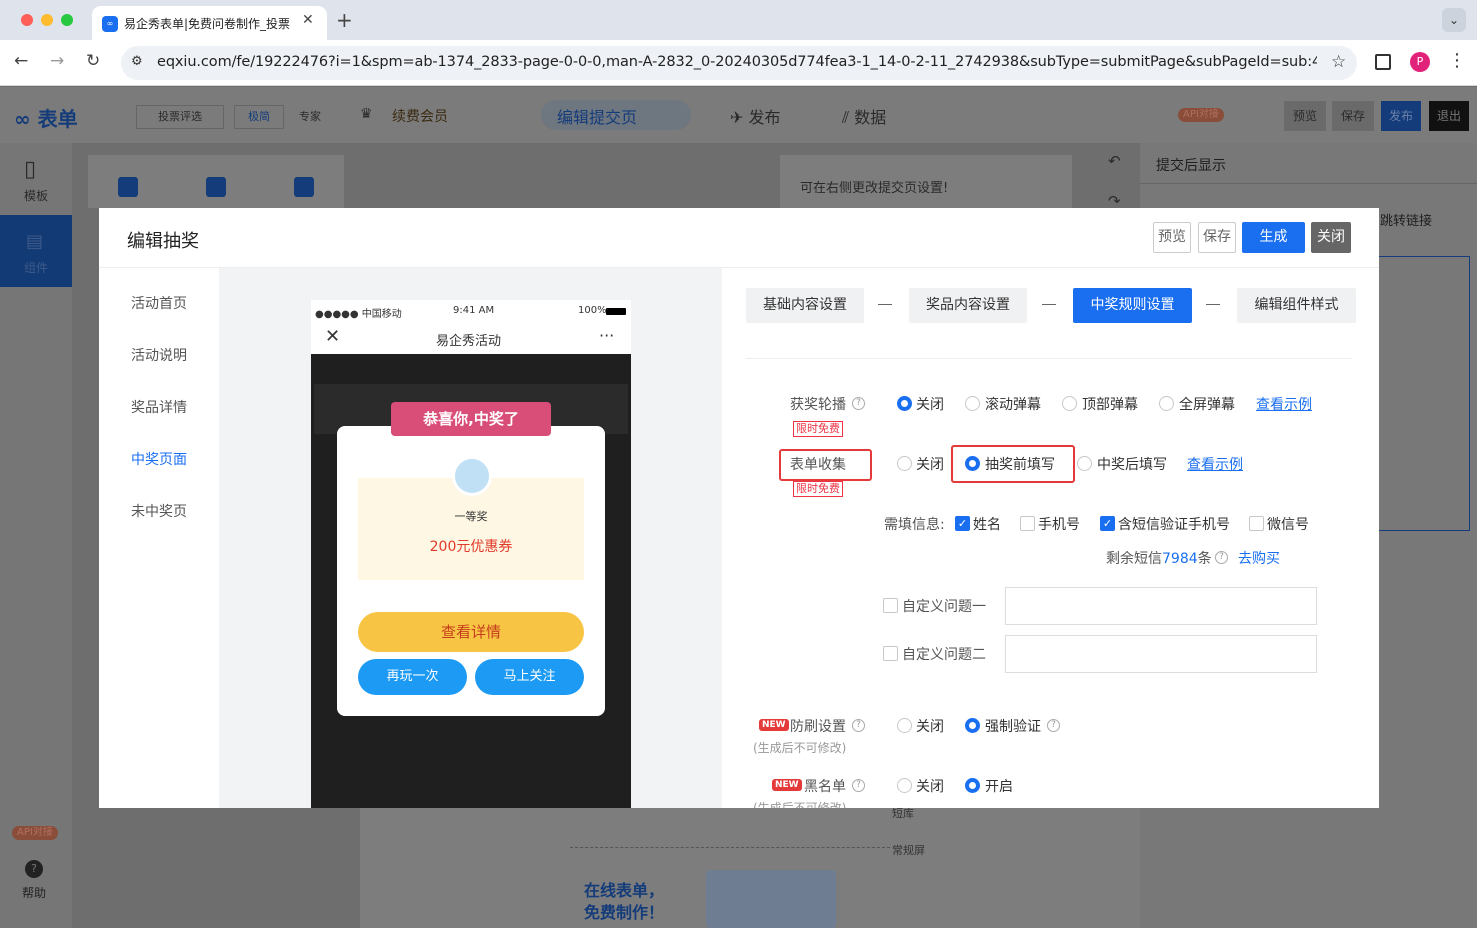 This screenshot has height=928, width=1477. What do you see at coordinates (344, 20) in the screenshot?
I see `new-tab-icon: +` at bounding box center [344, 20].